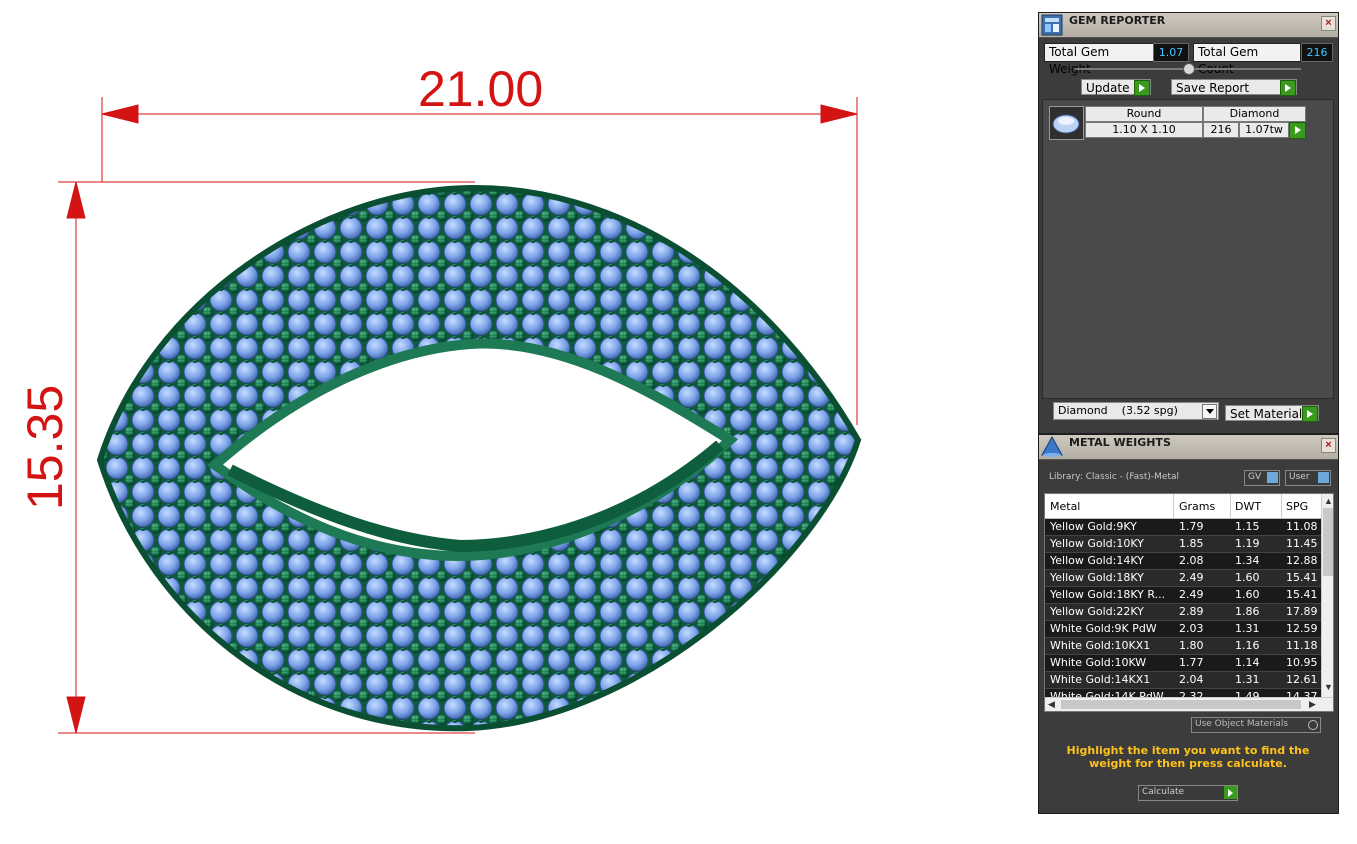 This screenshot has height=844, width=1357. Describe the element at coordinates (1264, 130) in the screenshot. I see `gem-weight-cell: 1.07tw` at that location.